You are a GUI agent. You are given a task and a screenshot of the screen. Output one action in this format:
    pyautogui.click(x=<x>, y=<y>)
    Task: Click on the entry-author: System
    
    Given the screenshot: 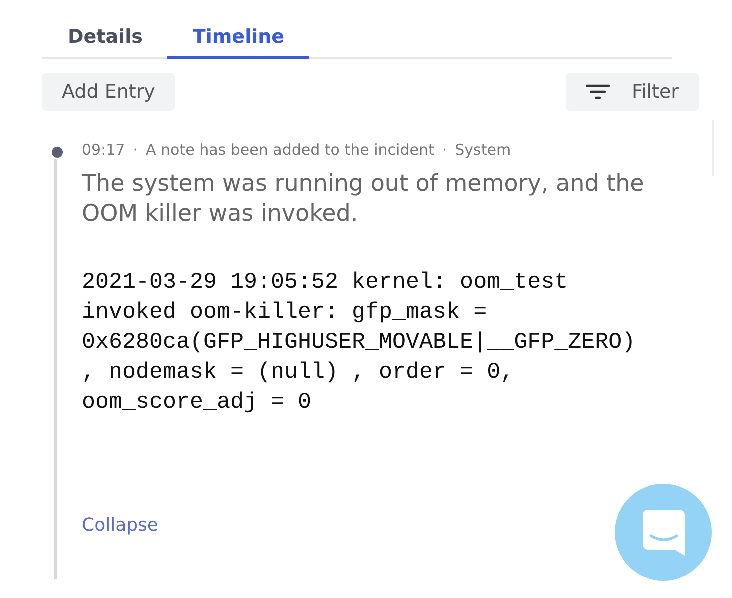 What is the action you would take?
    pyautogui.click(x=483, y=150)
    